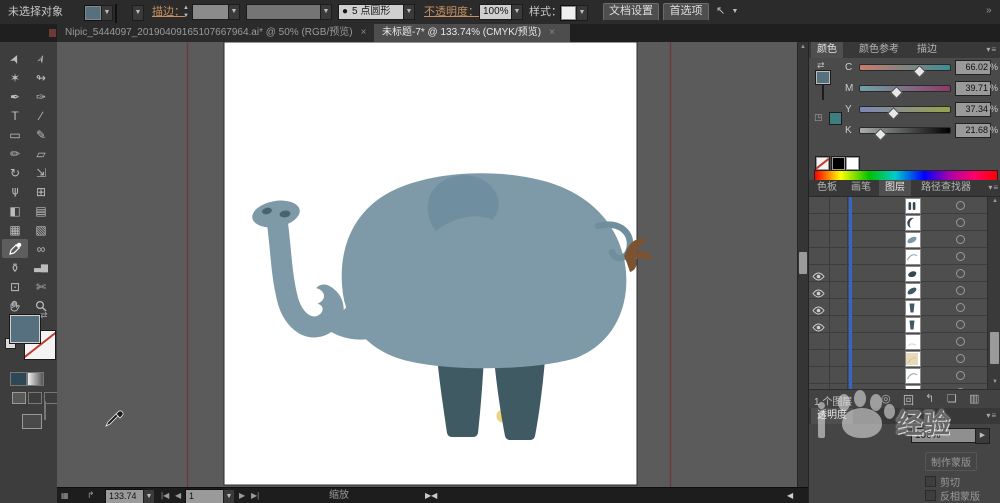 This screenshot has height=503, width=1000. I want to click on lasso-tool: ↬, so click(41, 77).